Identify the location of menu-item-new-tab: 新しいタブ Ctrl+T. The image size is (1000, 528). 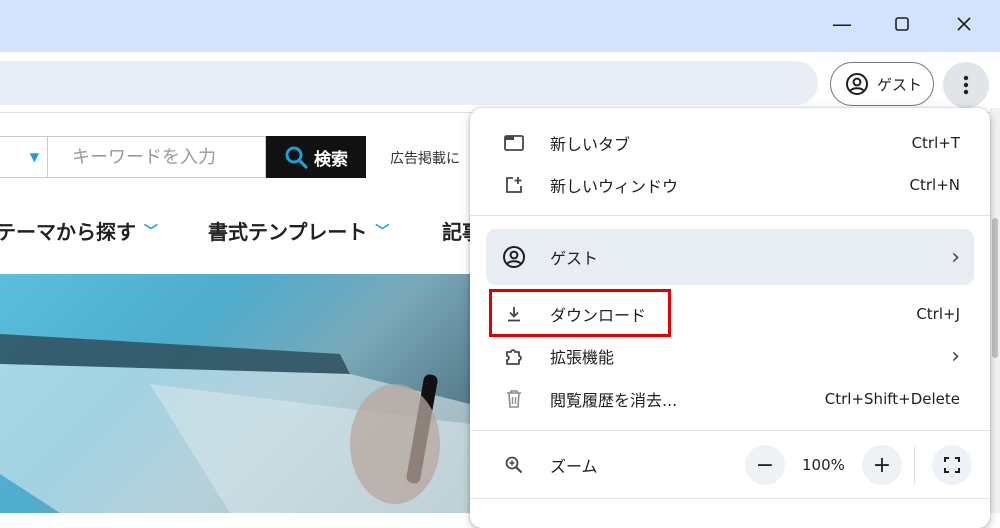
(730, 143).